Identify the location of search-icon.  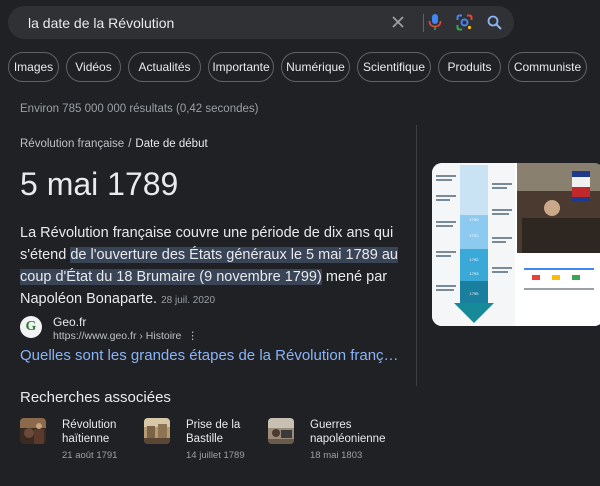
(494, 22).